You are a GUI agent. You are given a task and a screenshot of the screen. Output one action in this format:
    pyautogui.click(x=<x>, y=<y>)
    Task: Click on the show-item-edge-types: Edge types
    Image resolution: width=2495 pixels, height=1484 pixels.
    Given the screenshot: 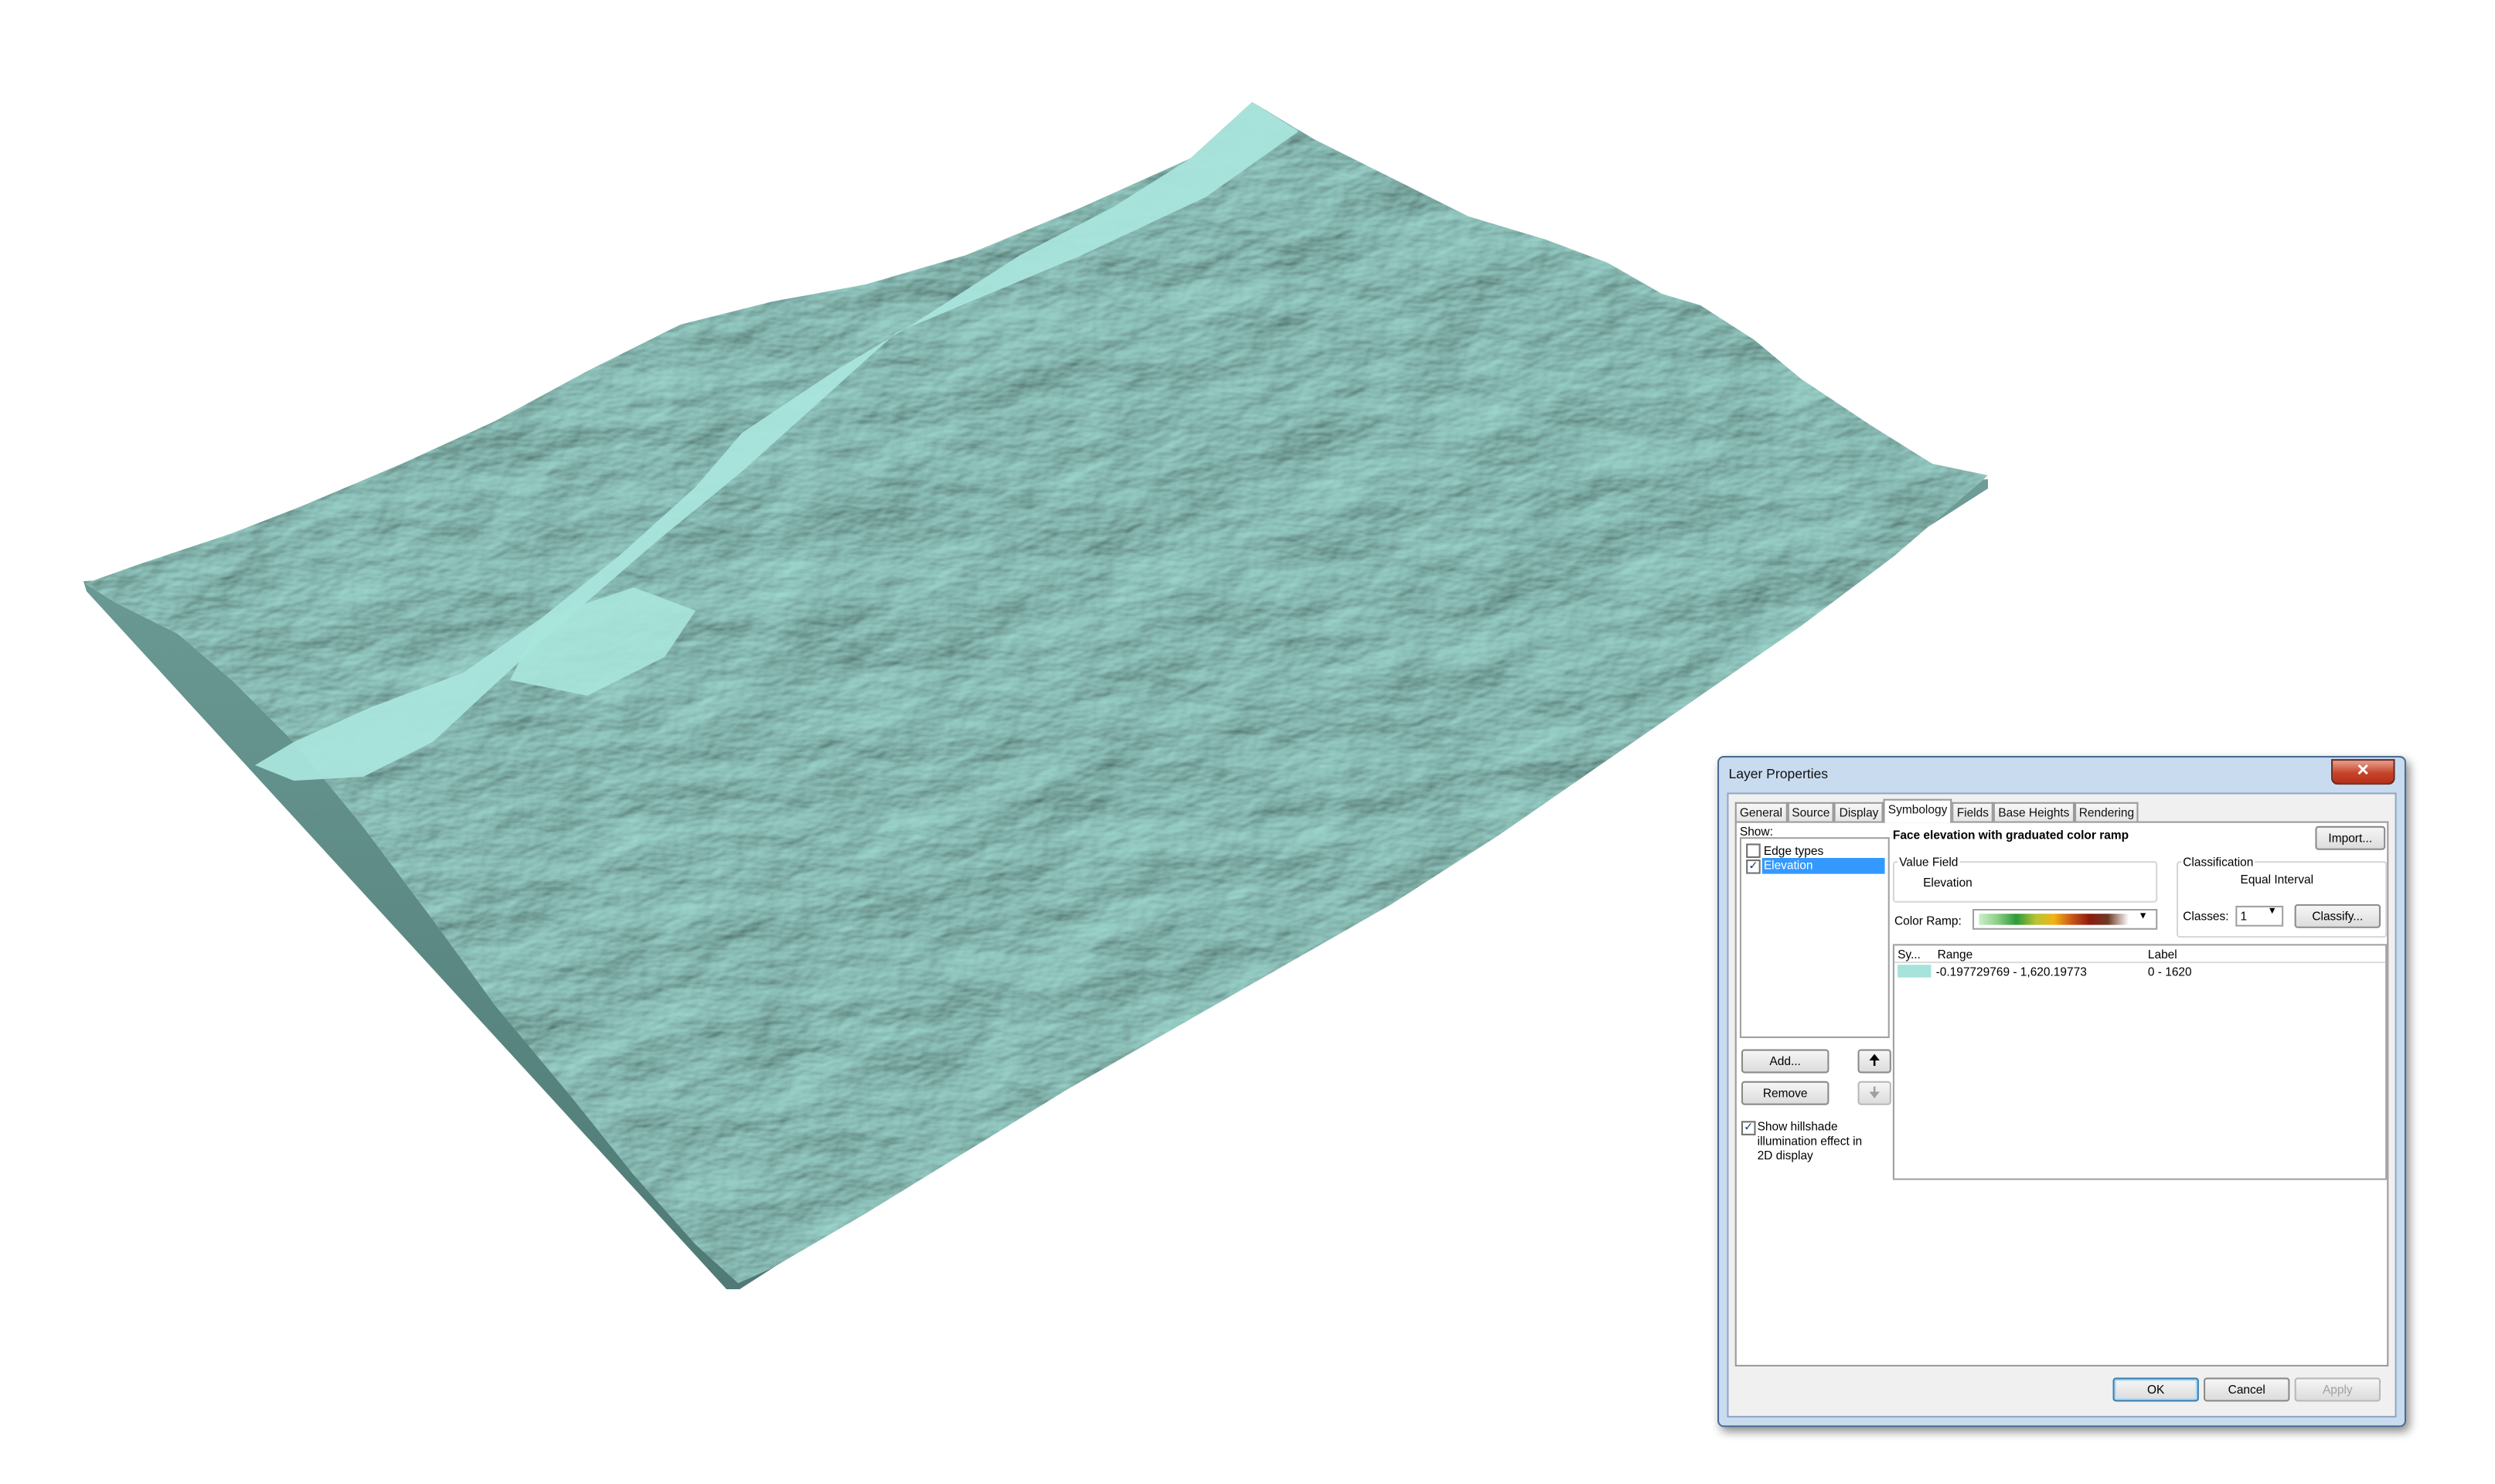 What is the action you would take?
    pyautogui.click(x=1814, y=850)
    